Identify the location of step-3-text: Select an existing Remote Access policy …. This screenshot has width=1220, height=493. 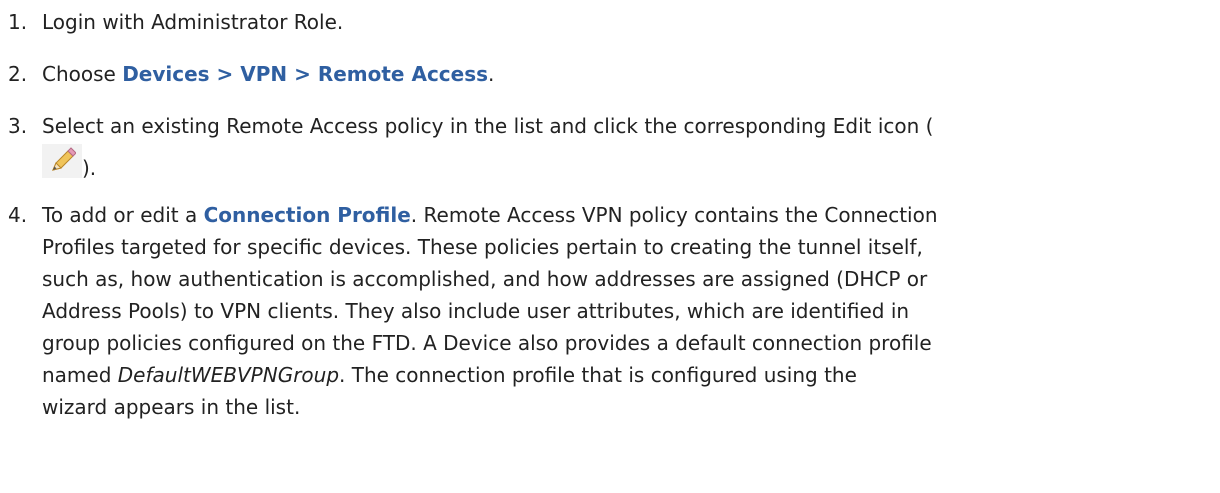
(488, 126).